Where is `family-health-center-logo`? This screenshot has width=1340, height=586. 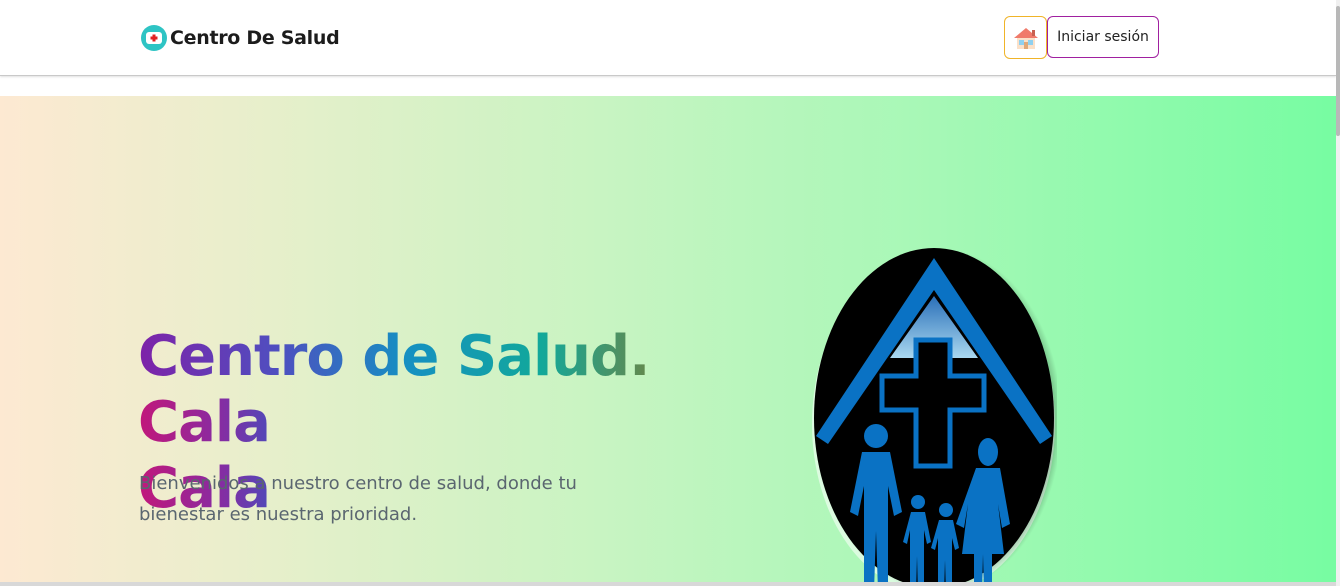 family-health-center-logo is located at coordinates (935, 417).